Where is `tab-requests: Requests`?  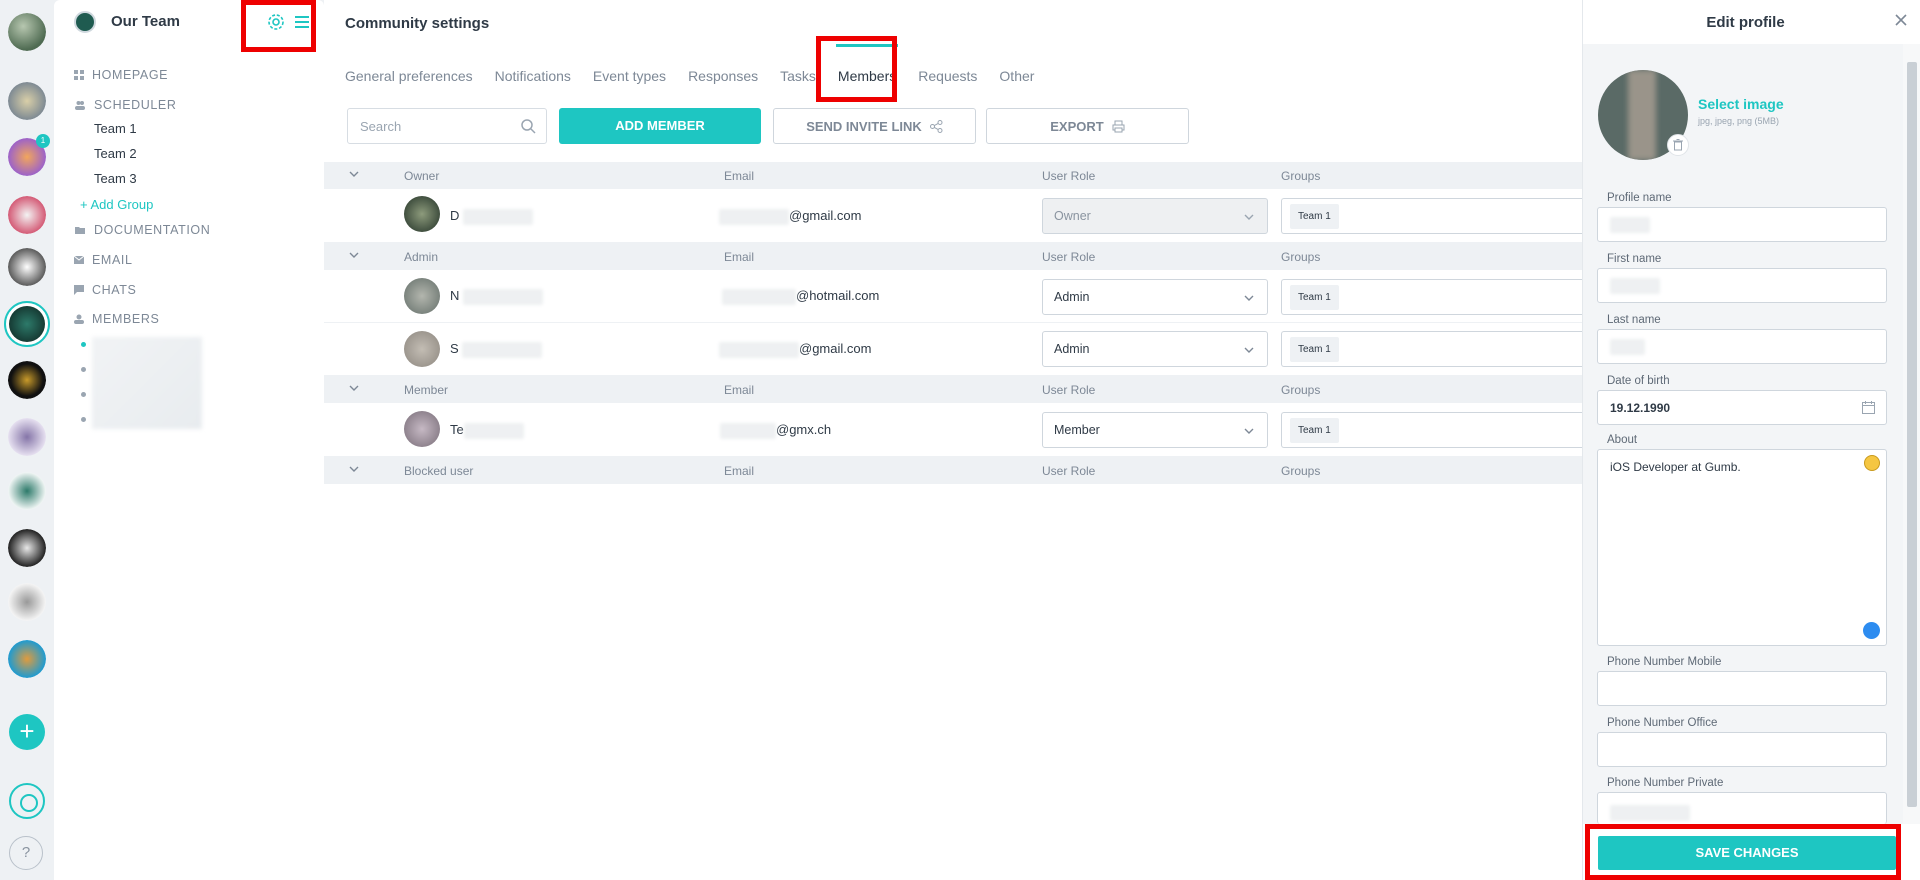 tab-requests: Requests is located at coordinates (947, 76).